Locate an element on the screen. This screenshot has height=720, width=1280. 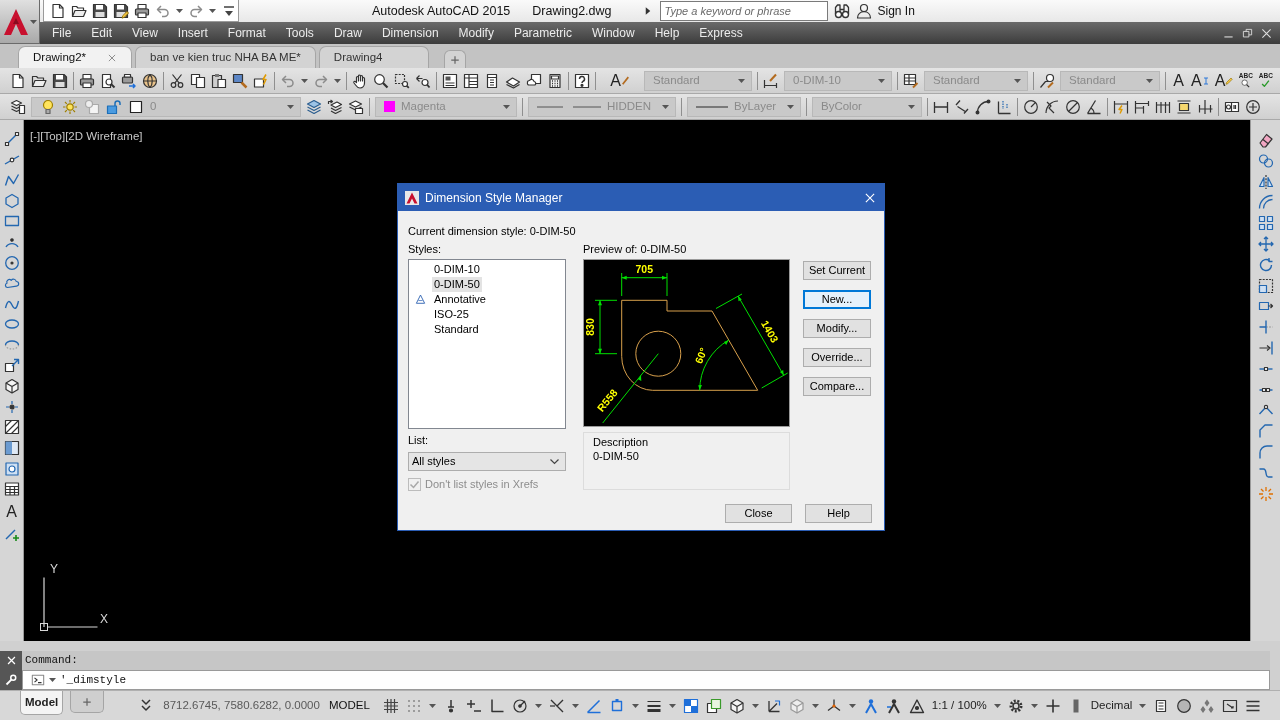
style-list-item: 0-DIM-50 is located at coordinates (457, 284).